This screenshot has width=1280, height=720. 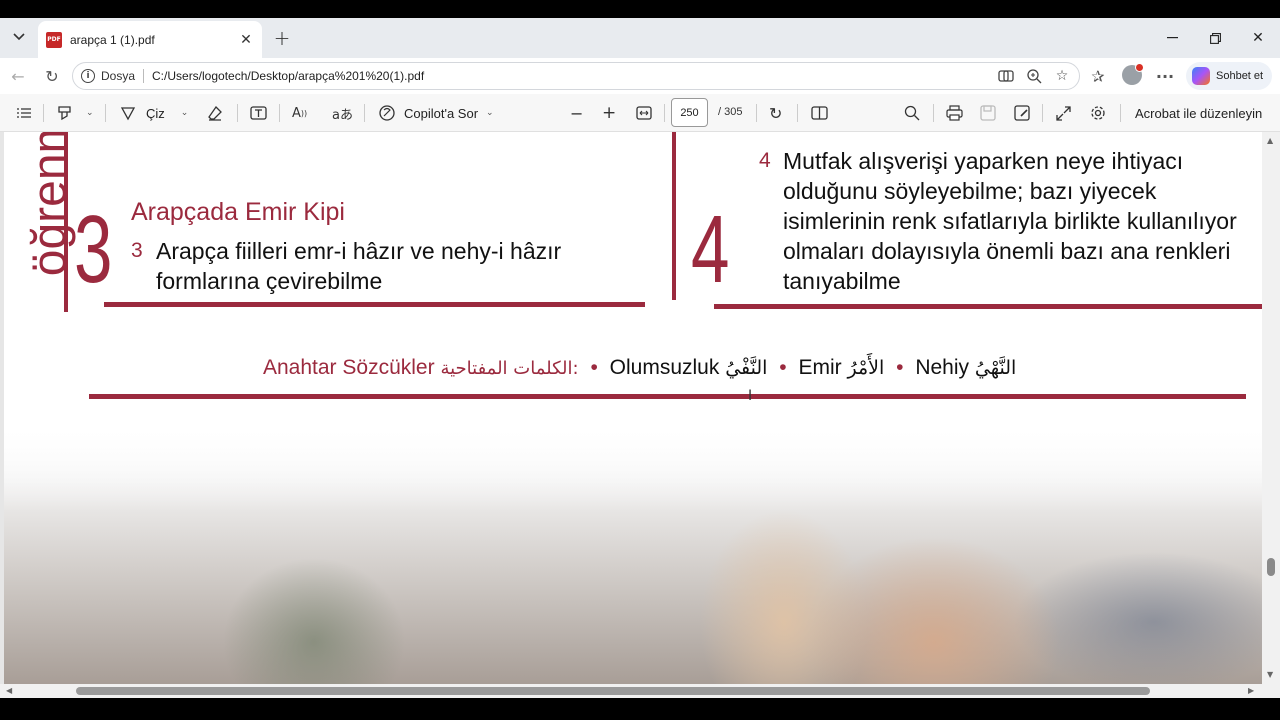 What do you see at coordinates (118, 76) in the screenshot?
I see `url-scheme-label: Dosya` at bounding box center [118, 76].